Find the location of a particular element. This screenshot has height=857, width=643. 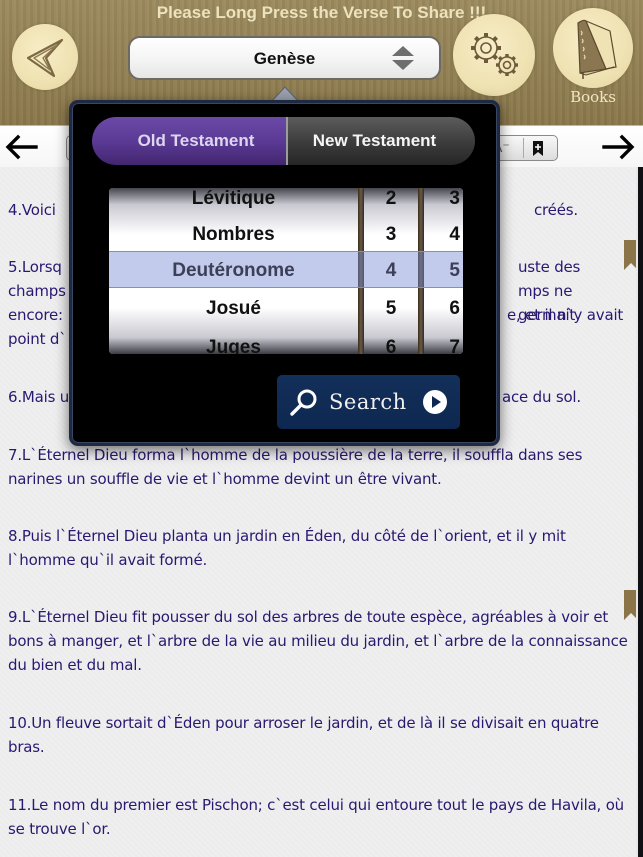

next-chapter-button is located at coordinates (619, 147).